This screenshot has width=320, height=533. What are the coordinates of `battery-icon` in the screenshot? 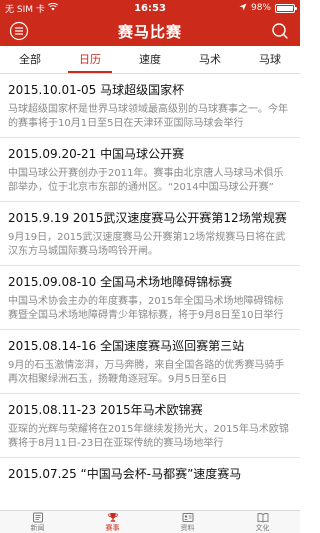 It's located at (286, 8).